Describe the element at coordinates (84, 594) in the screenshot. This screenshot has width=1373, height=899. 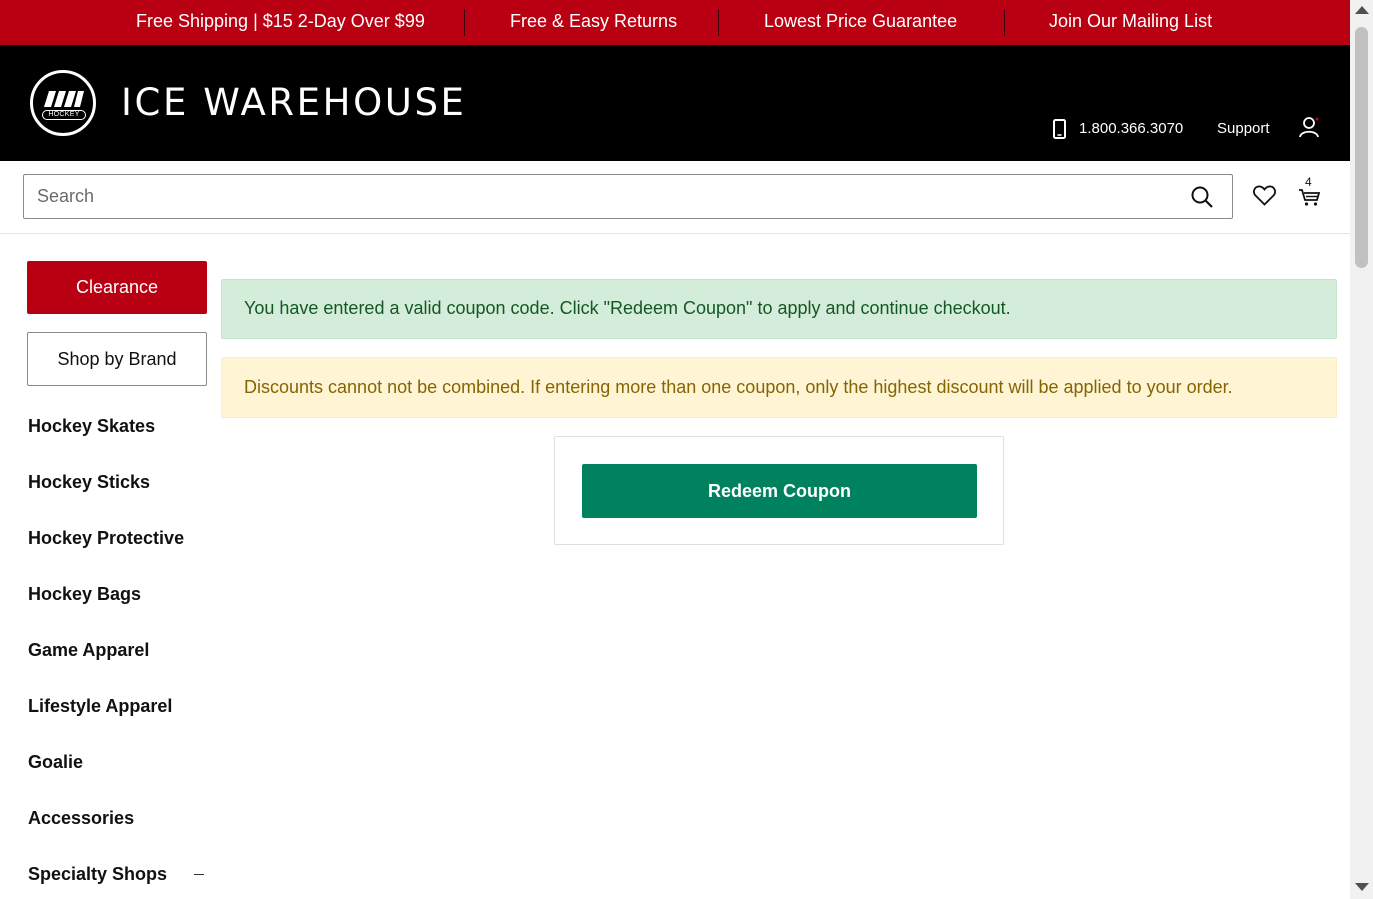
I see `sidebar-item-hockey-bags: Hockey Bags` at that location.